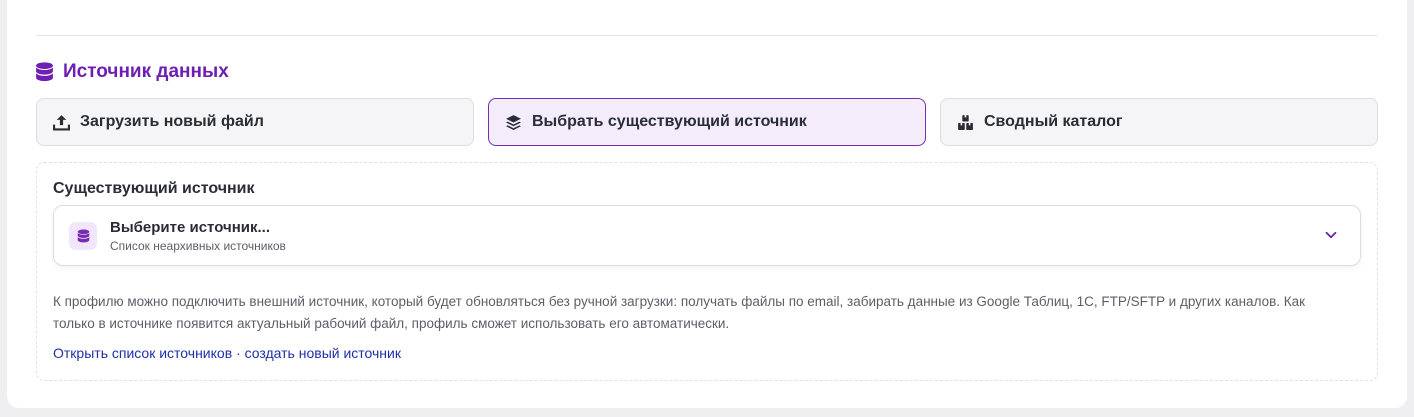 Image resolution: width=1414 pixels, height=417 pixels. What do you see at coordinates (1159, 122) in the screenshot?
I see `tab-summary-catalog: Сводный каталог` at bounding box center [1159, 122].